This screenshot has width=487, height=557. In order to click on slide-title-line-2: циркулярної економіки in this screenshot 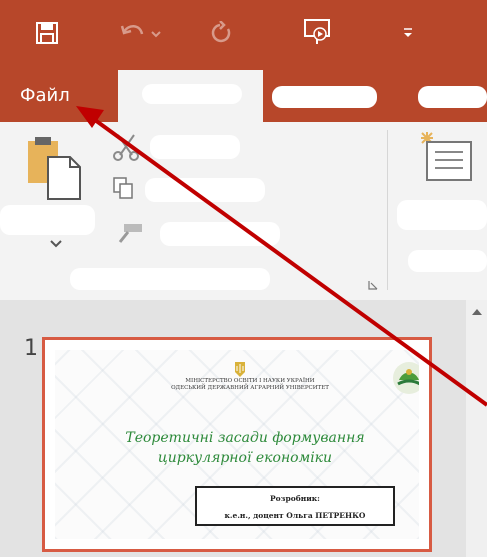, I will do `click(245, 458)`.